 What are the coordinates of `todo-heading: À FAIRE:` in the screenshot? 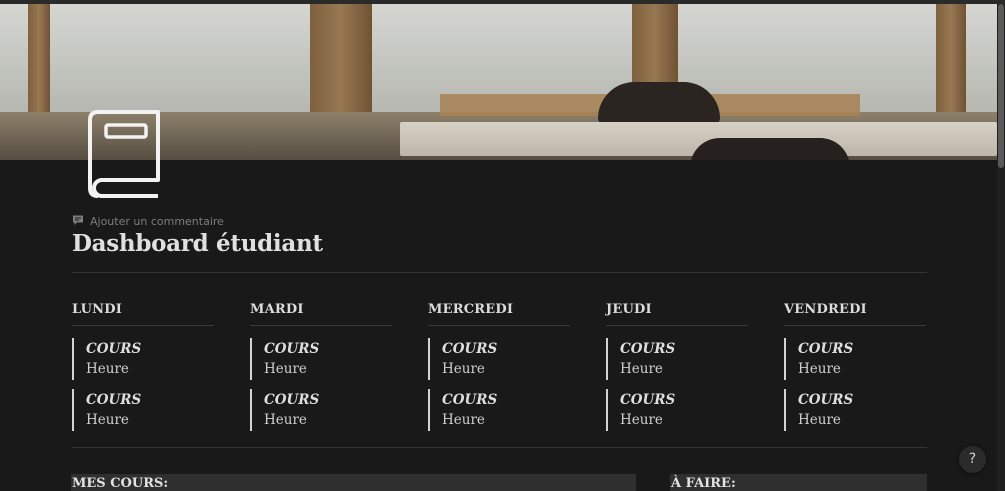 It's located at (798, 482).